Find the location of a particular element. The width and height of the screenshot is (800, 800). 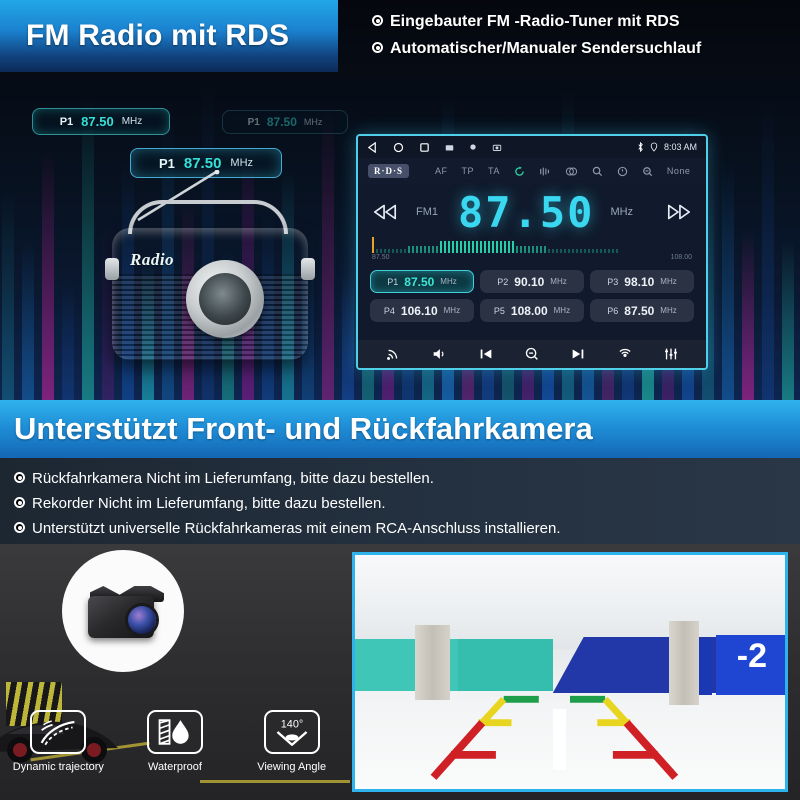

fm-bullet-item: Automatischer/Manualer Sendersuchlauf is located at coordinates (584, 48).